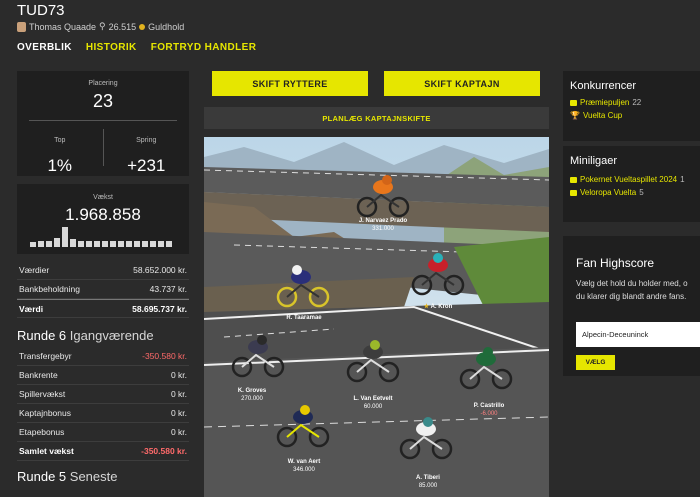 The width and height of the screenshot is (700, 497). What do you see at coordinates (101, 237) in the screenshot?
I see `growth-sparkline` at bounding box center [101, 237].